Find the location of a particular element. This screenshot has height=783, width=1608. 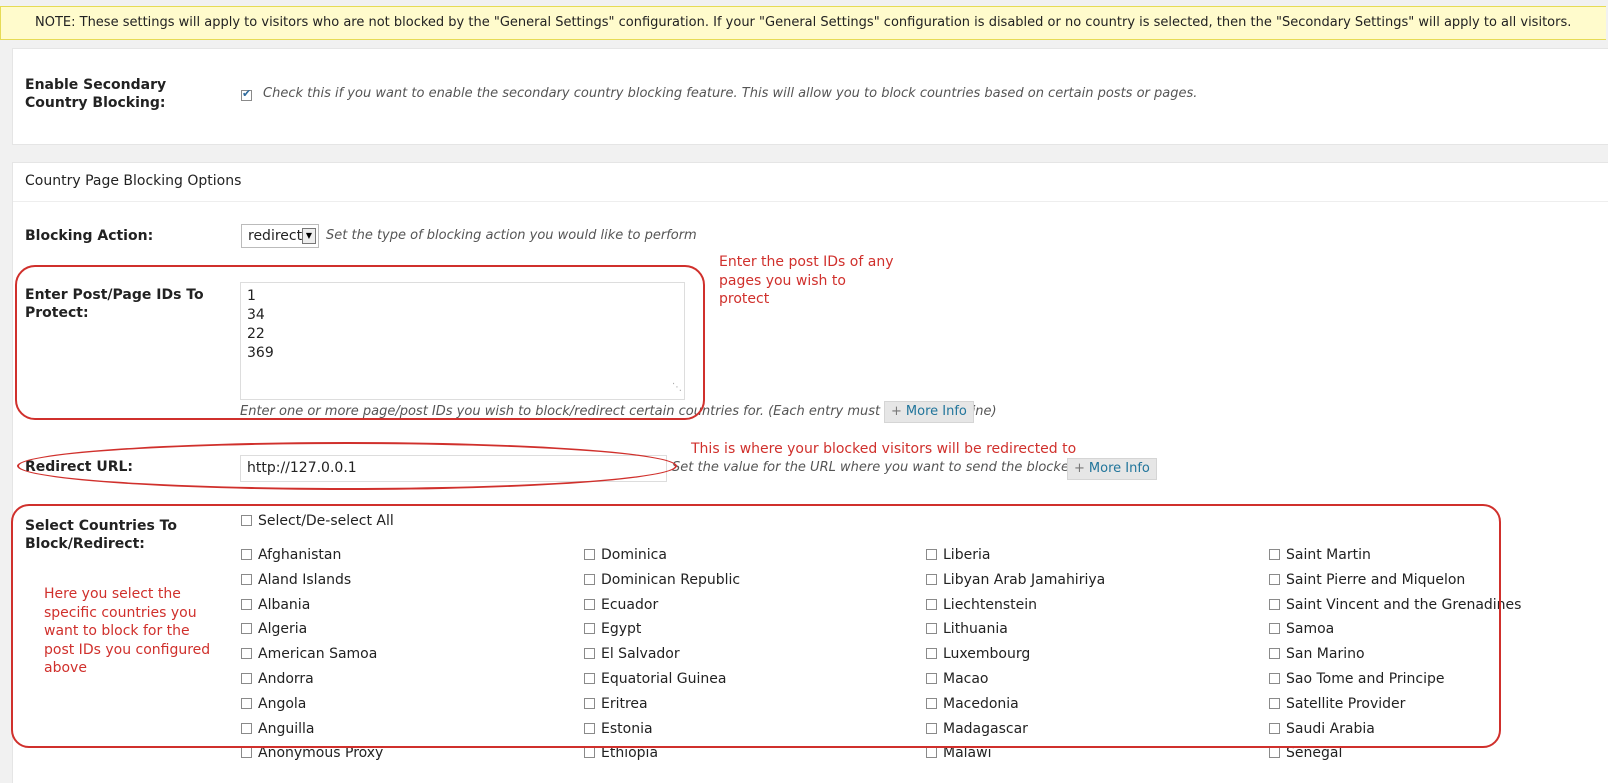

country-option: American Samoa is located at coordinates (309, 654).